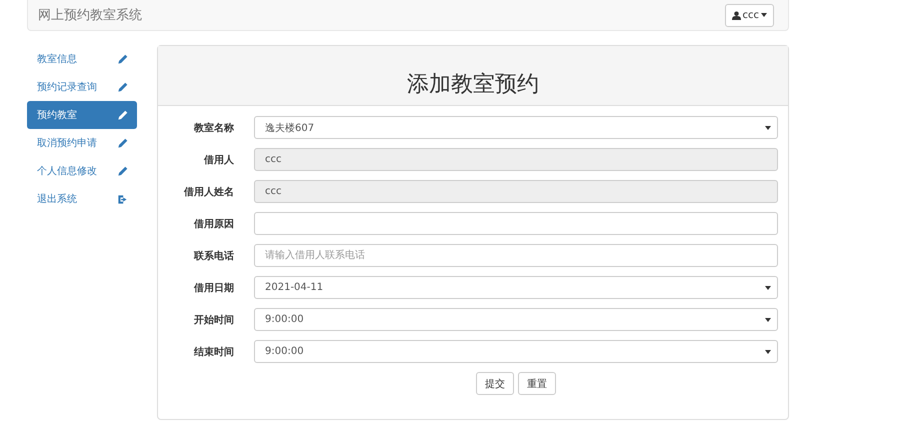 This screenshot has height=435, width=900. I want to click on submit-button: 提交, so click(495, 383).